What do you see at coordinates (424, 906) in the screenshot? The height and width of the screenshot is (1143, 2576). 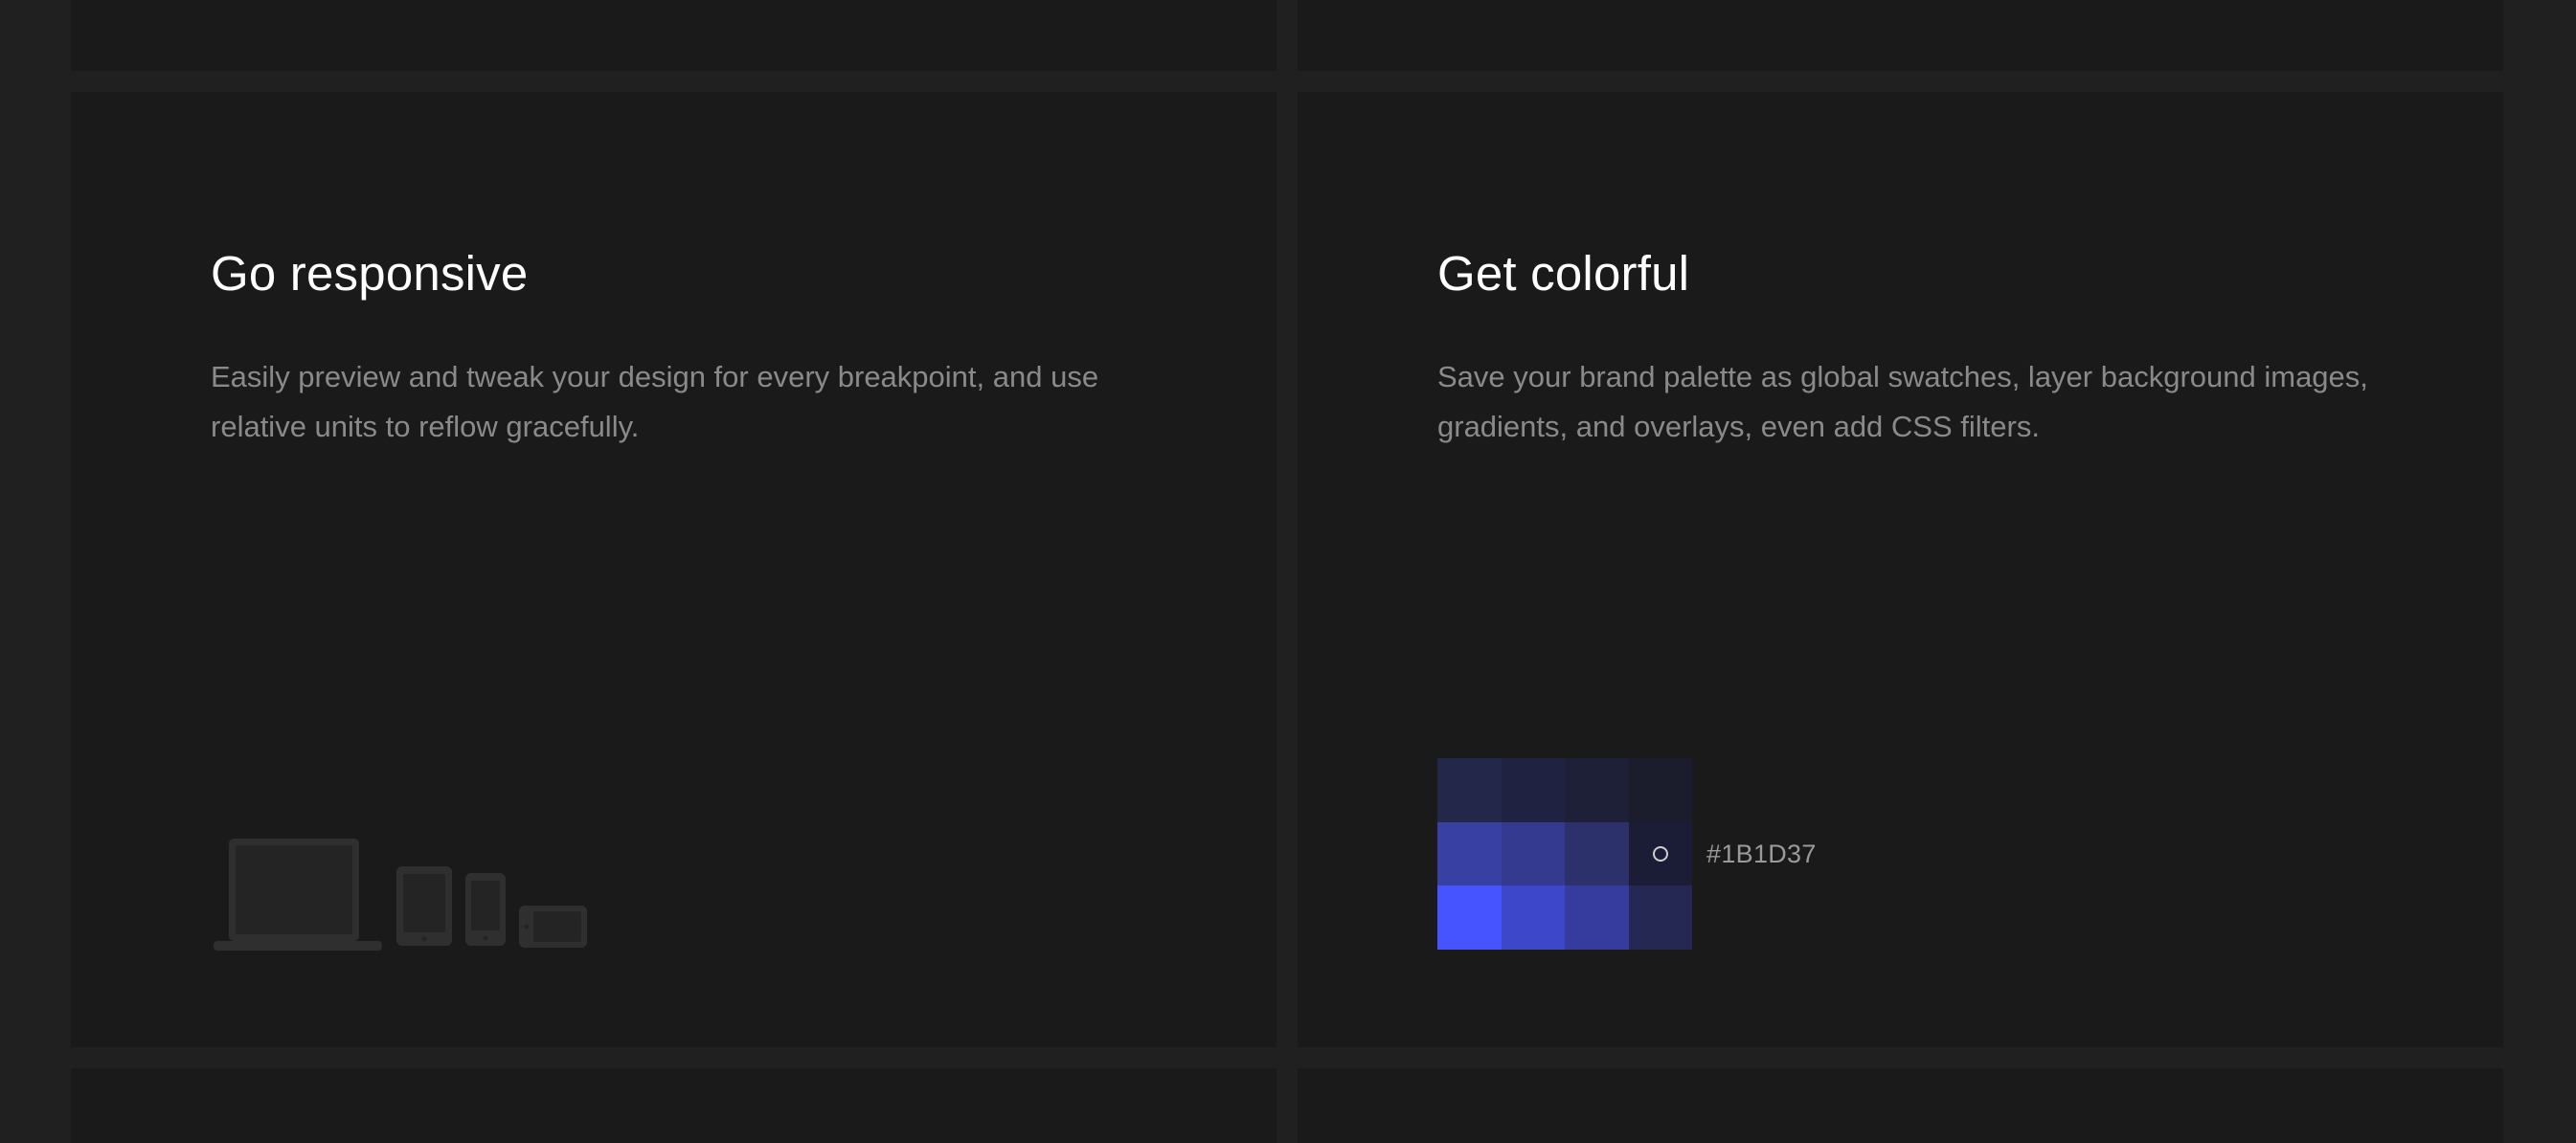 I see `tablet-icon` at bounding box center [424, 906].